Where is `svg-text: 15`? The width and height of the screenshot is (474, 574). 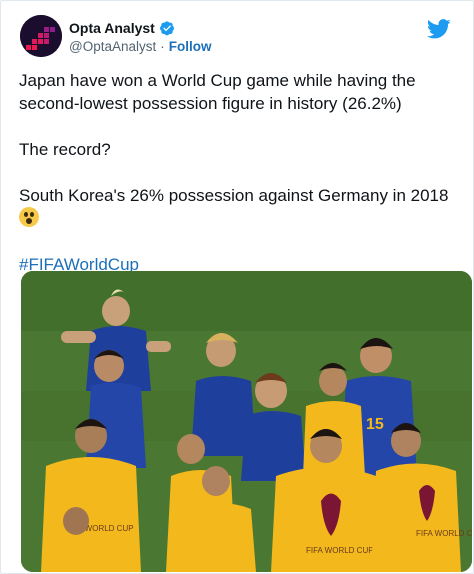 svg-text: 15 is located at coordinates (375, 424).